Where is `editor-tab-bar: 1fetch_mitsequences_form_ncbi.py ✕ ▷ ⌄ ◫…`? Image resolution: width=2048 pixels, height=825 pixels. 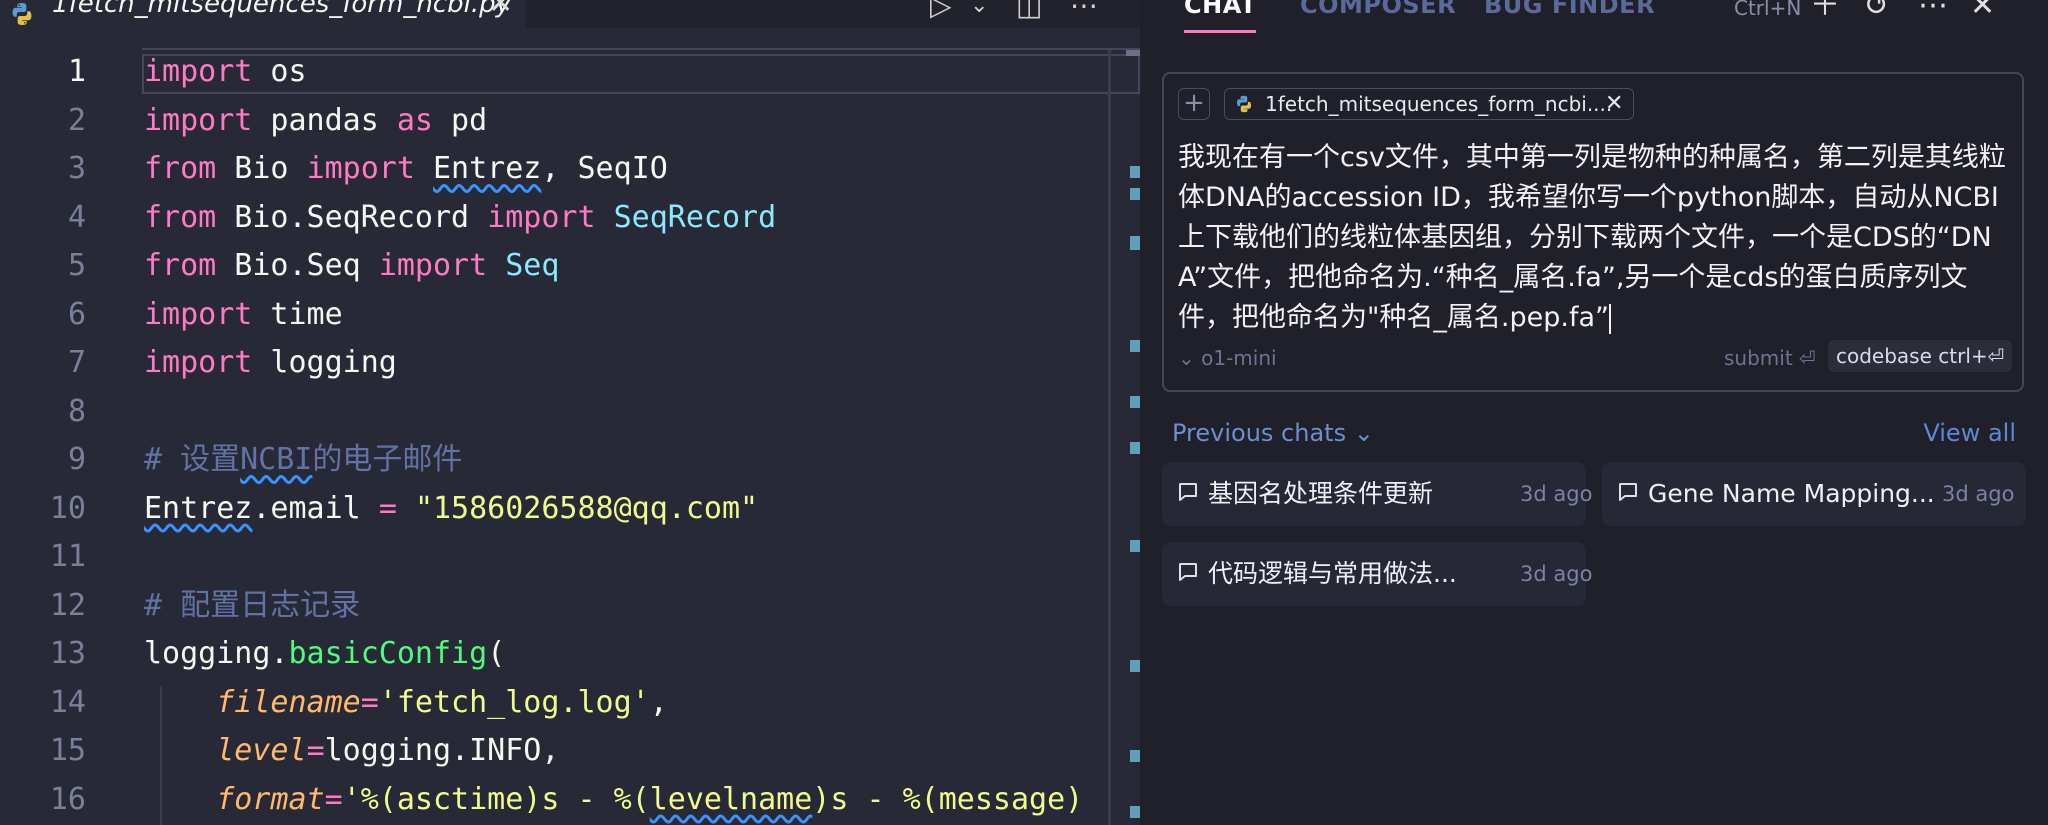
editor-tab-bar: 1fetch_mitsequences_form_ncbi.py ✕ ▷ ⌄ ◫… is located at coordinates (570, 14).